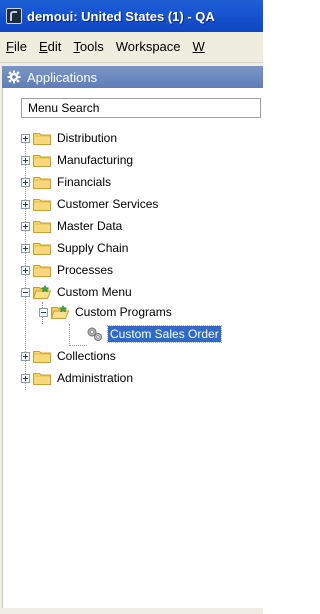 Image resolution: width=320 pixels, height=614 pixels. I want to click on tree-item-financials: Financials, so click(67, 182).